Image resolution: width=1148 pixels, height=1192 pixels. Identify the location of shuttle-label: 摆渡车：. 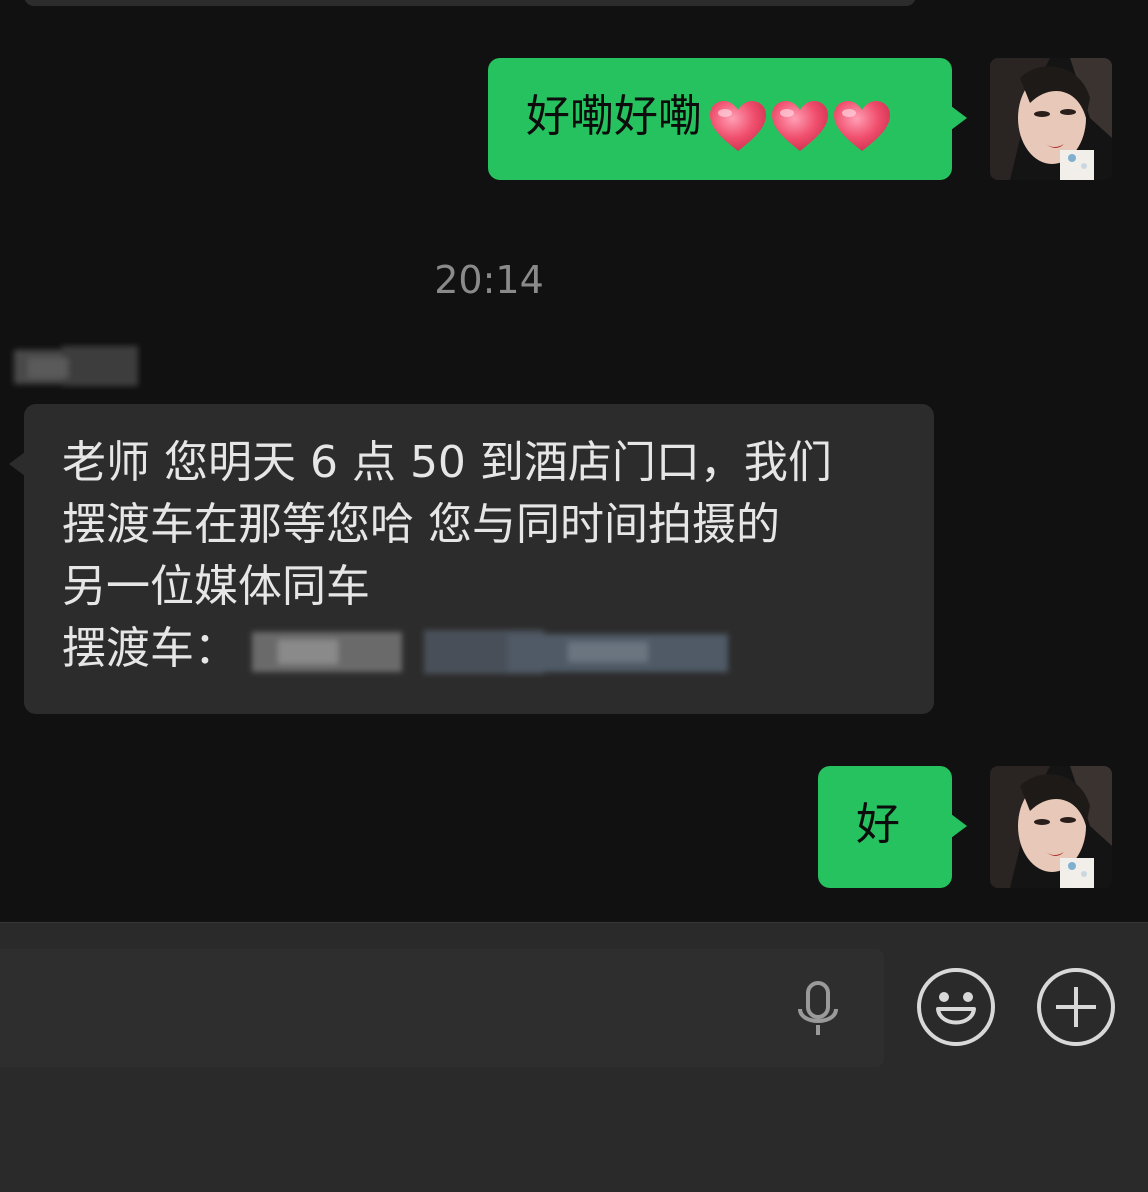
(150, 648).